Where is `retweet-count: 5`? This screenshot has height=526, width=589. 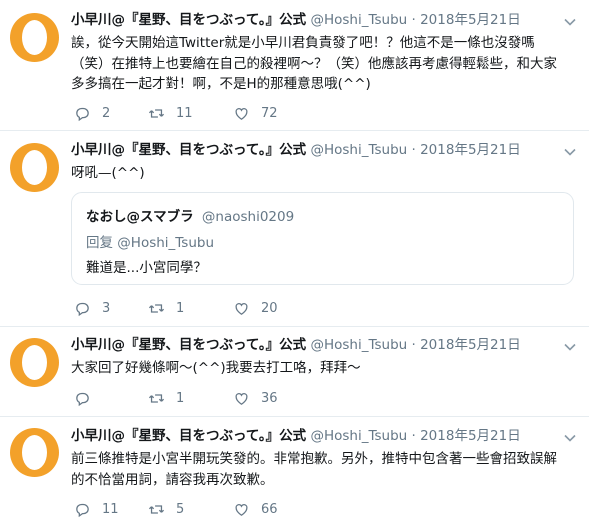 retweet-count: 5 is located at coordinates (180, 509).